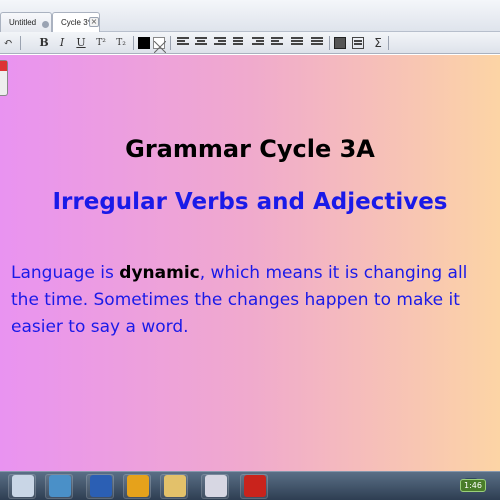  Describe the element at coordinates (81, 43) in the screenshot. I see `underline-button: U` at that location.